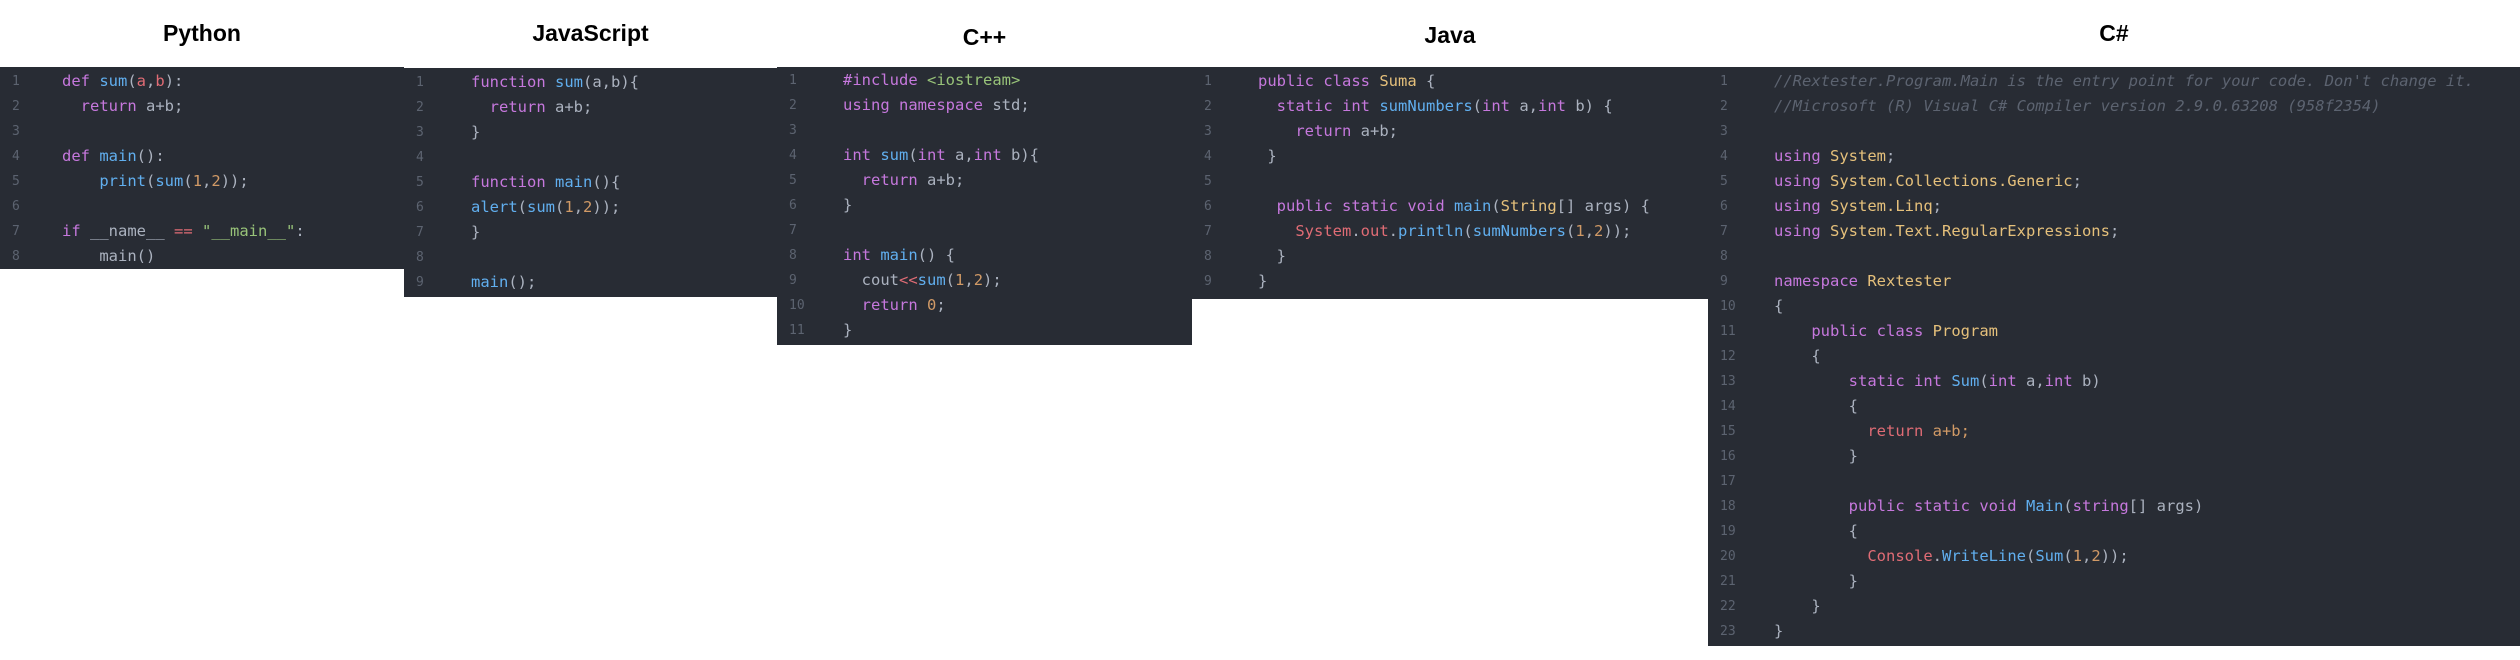 The image size is (2520, 660). What do you see at coordinates (1728, 481) in the screenshot?
I see `line-number: 17` at bounding box center [1728, 481].